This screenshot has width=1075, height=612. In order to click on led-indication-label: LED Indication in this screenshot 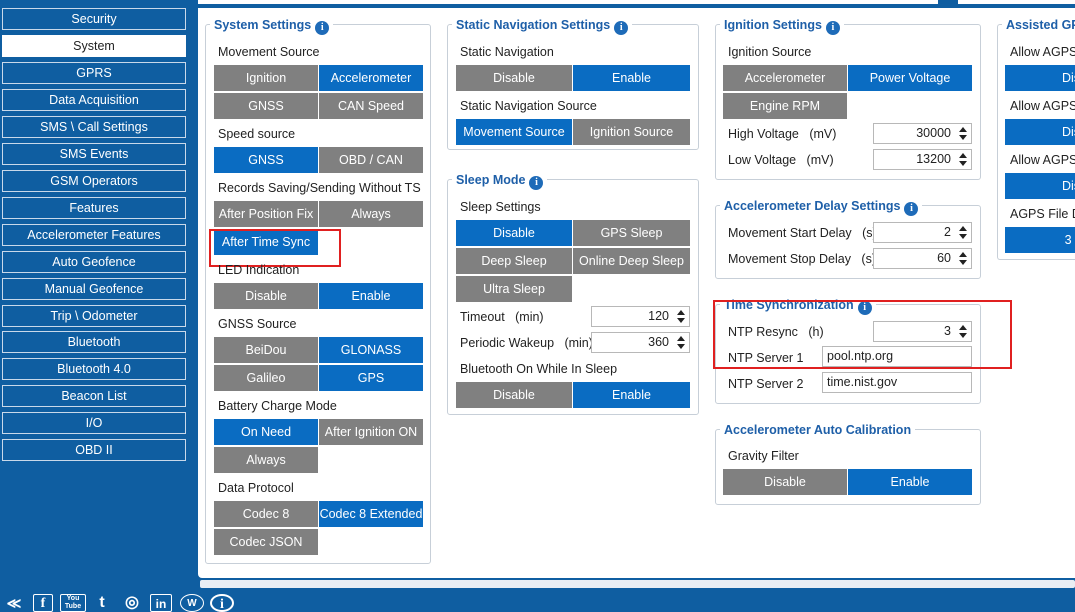, I will do `click(259, 270)`.